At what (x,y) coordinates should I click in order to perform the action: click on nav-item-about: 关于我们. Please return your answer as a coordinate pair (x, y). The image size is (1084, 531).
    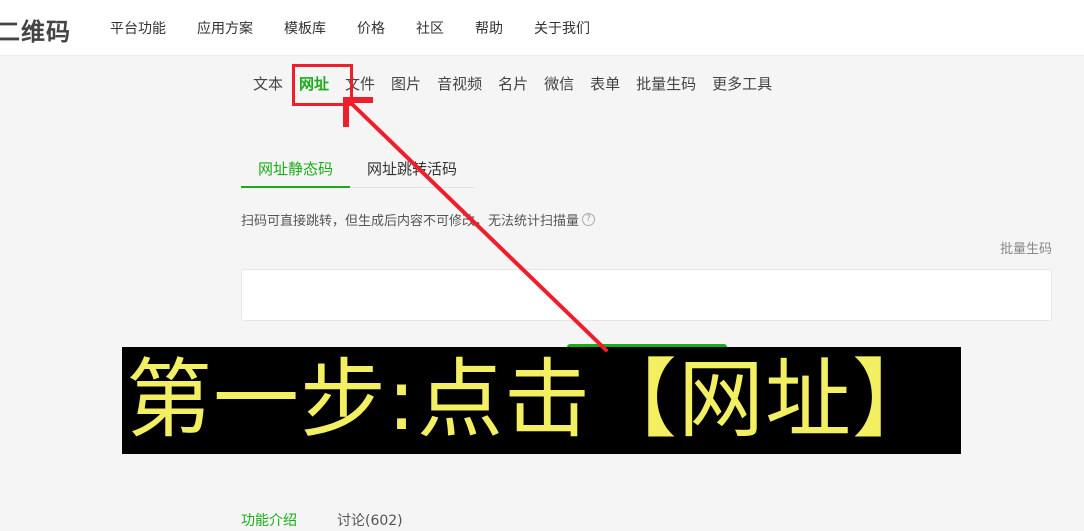
    Looking at the image, I should click on (562, 28).